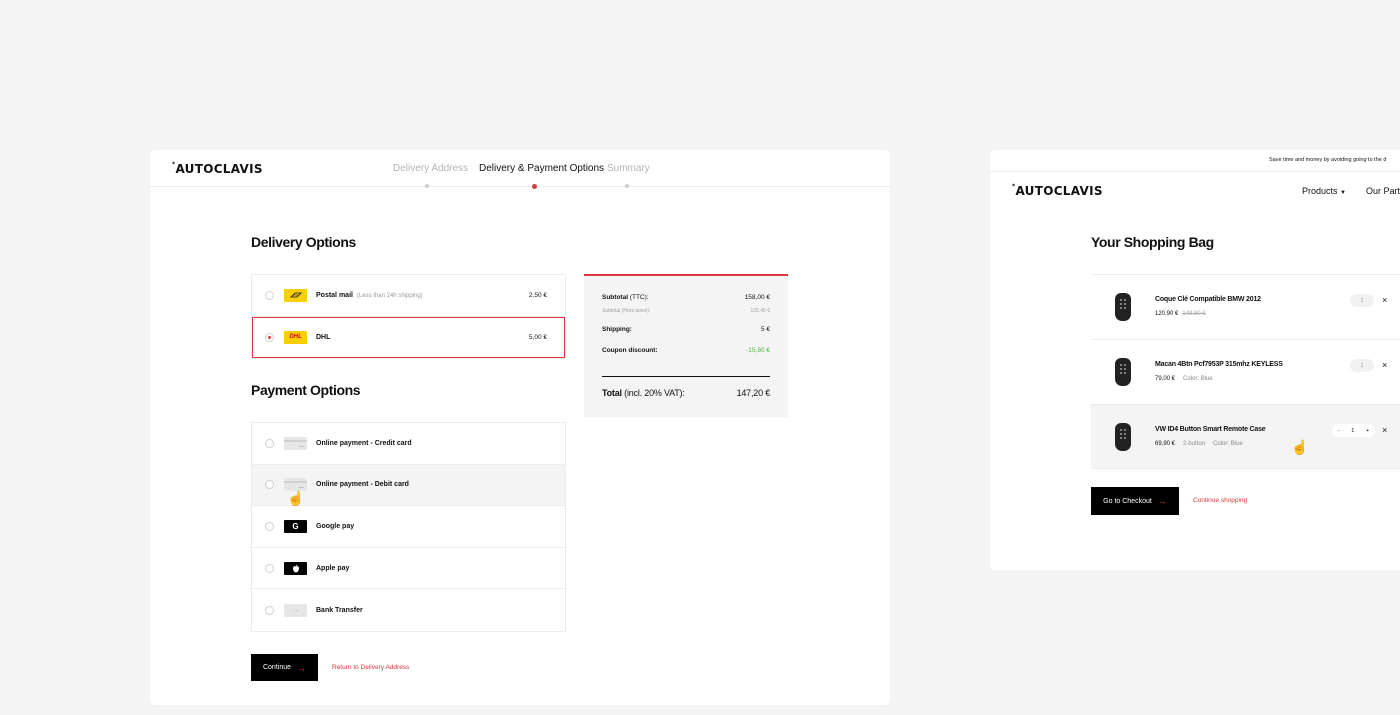 This screenshot has width=1400, height=715. What do you see at coordinates (686, 311) in the screenshot?
I see `subtotal-ht-row: Subtotal (Hors taxes): 126,40 €` at bounding box center [686, 311].